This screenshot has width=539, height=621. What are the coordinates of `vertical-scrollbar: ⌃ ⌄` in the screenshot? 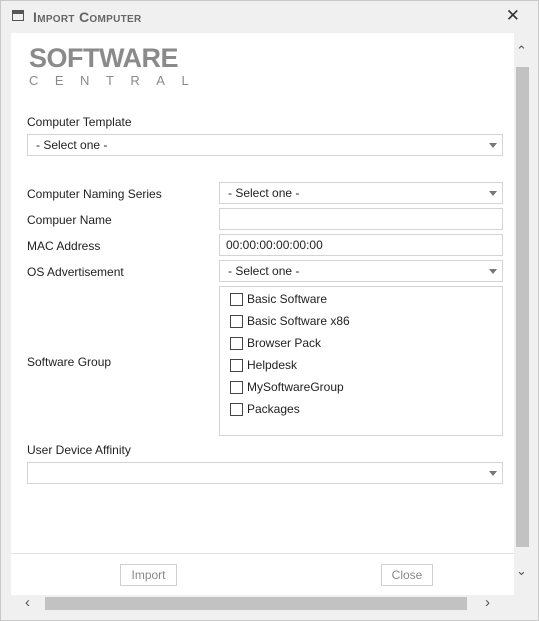 It's located at (522, 314).